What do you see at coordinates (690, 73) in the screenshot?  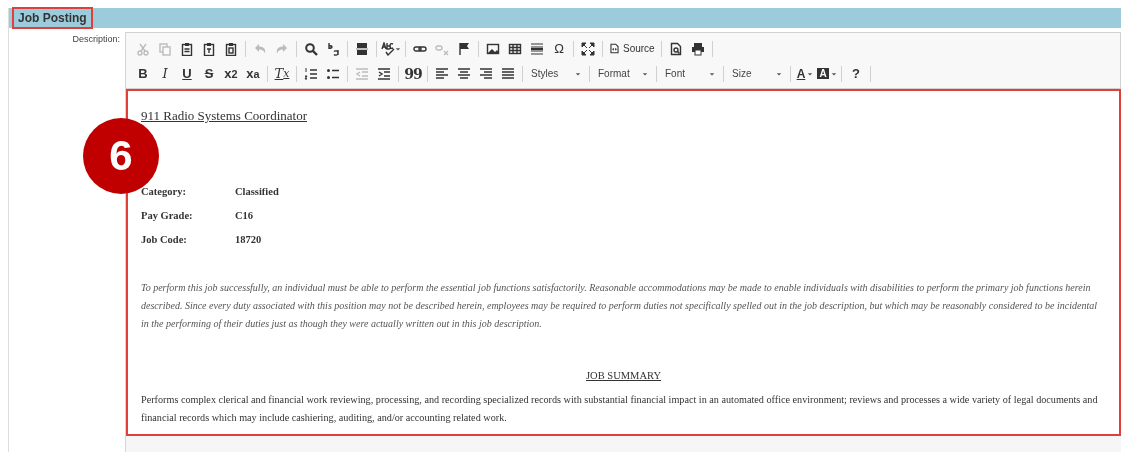 I see `combo-dropdown: Font` at bounding box center [690, 73].